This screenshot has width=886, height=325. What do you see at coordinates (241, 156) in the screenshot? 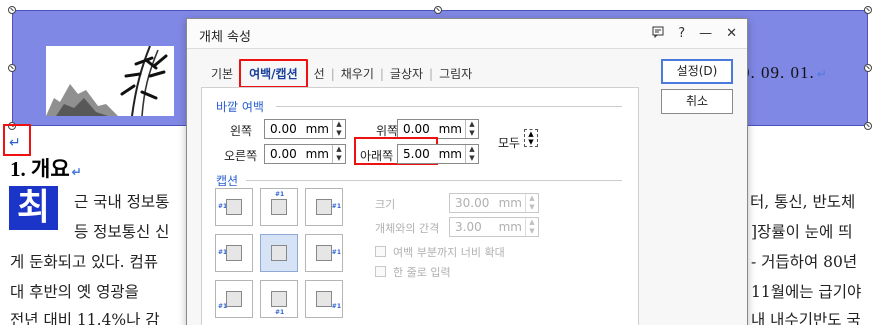
I see `right-margin-label: 오른쪽` at bounding box center [241, 156].